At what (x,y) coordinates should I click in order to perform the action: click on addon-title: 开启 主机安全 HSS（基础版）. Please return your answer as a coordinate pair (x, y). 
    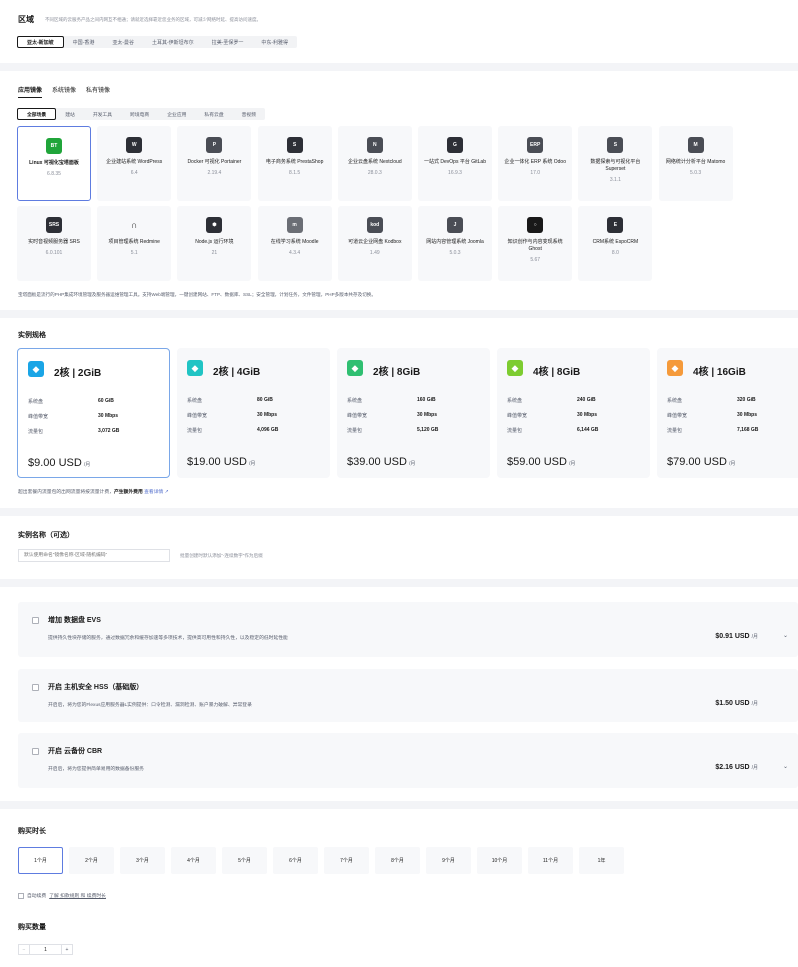
    Looking at the image, I should click on (96, 687).